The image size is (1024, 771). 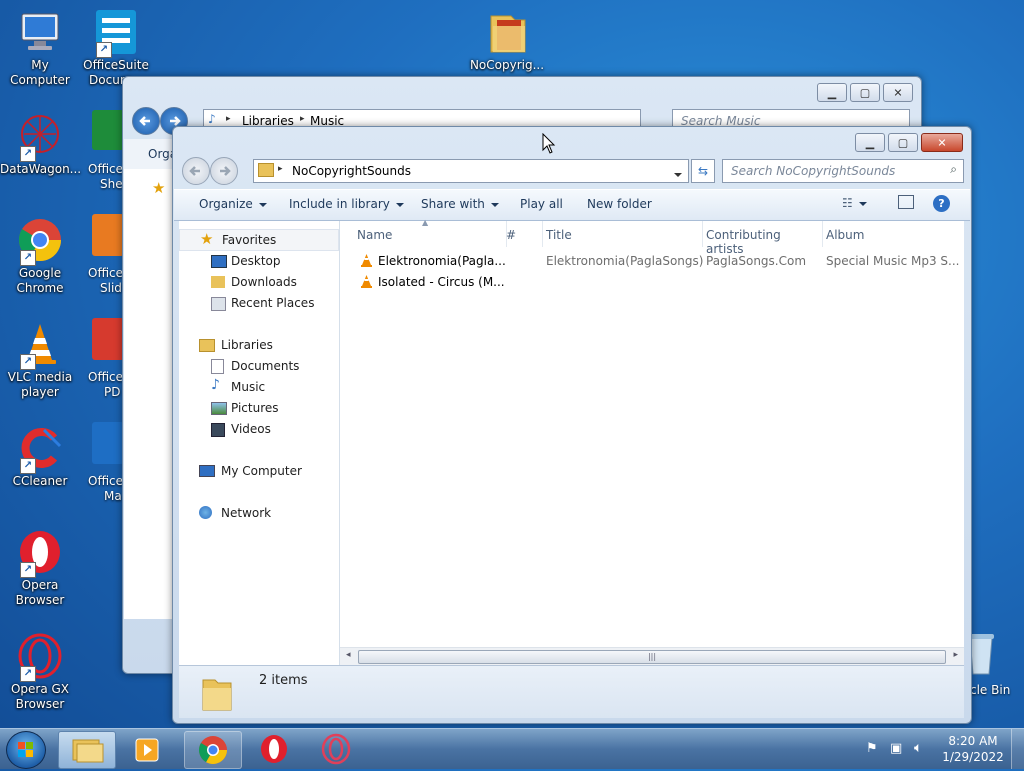 I want to click on address-bar: ▸ NoCopyrightSounds, so click(x=471, y=171).